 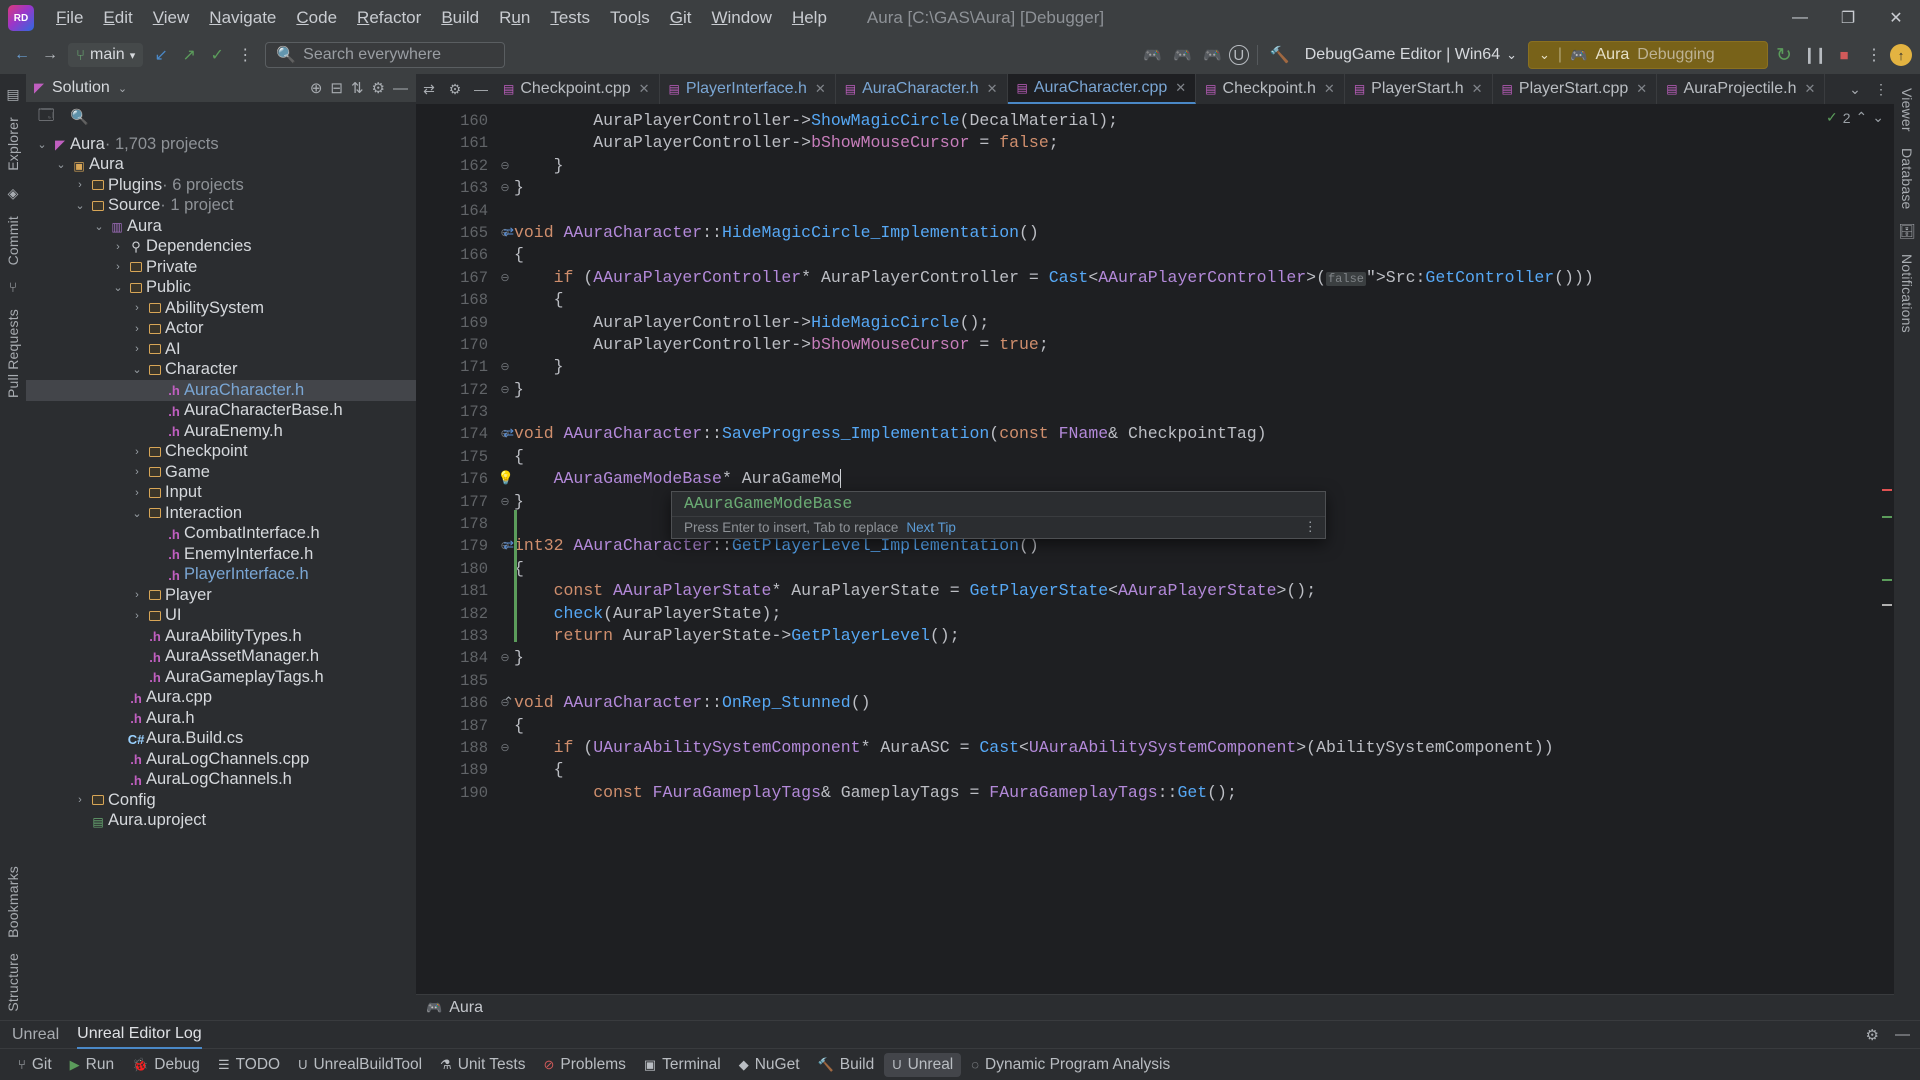 What do you see at coordinates (385, 55) in the screenshot?
I see `search-everywhere-field: 🔍 Search everywhere` at bounding box center [385, 55].